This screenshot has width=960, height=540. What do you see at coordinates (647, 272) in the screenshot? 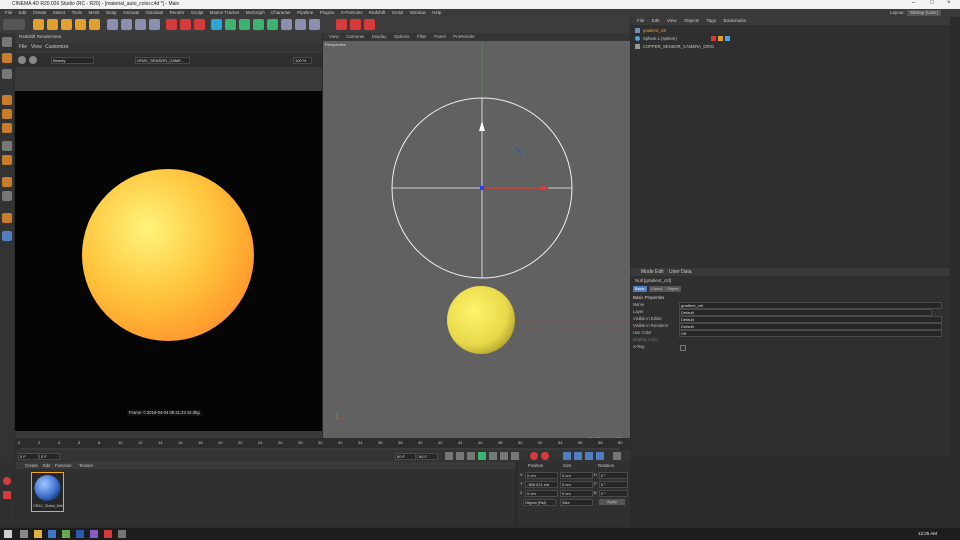
I see `attr-menu-mode: Mode` at bounding box center [647, 272].